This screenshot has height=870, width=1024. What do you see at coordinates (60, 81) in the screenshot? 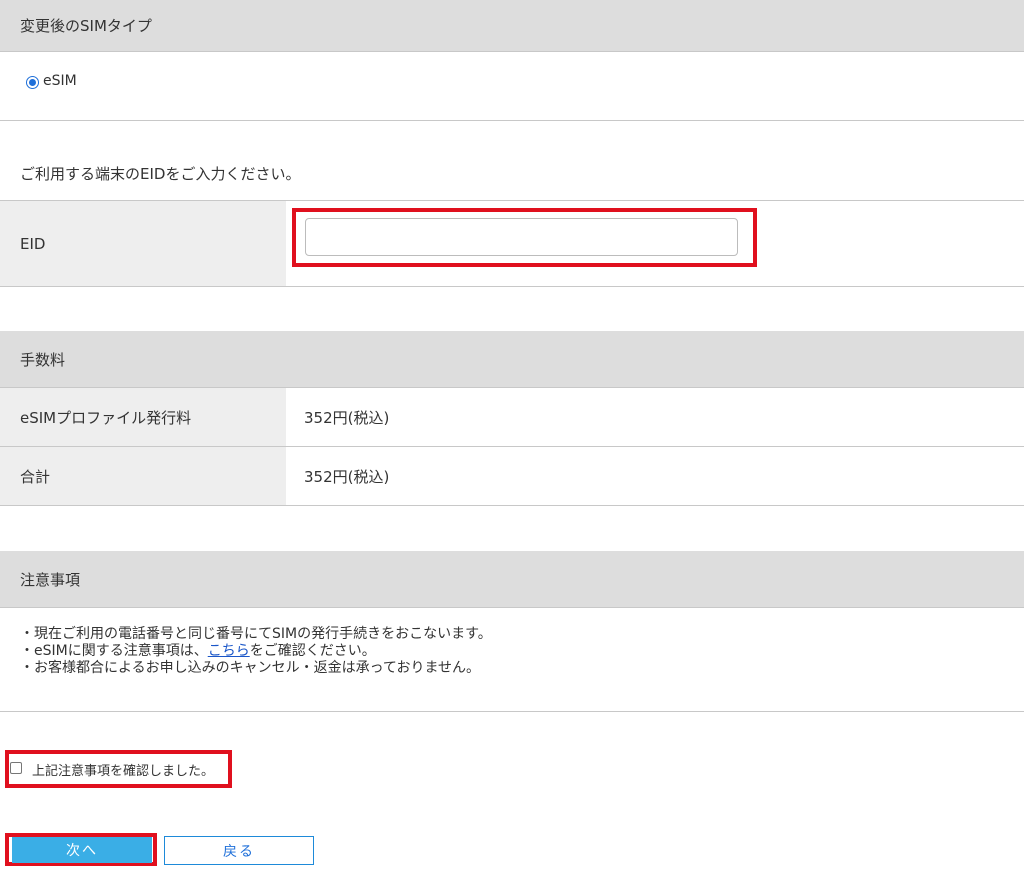
I see `esim-radio-label: eSIM` at bounding box center [60, 81].